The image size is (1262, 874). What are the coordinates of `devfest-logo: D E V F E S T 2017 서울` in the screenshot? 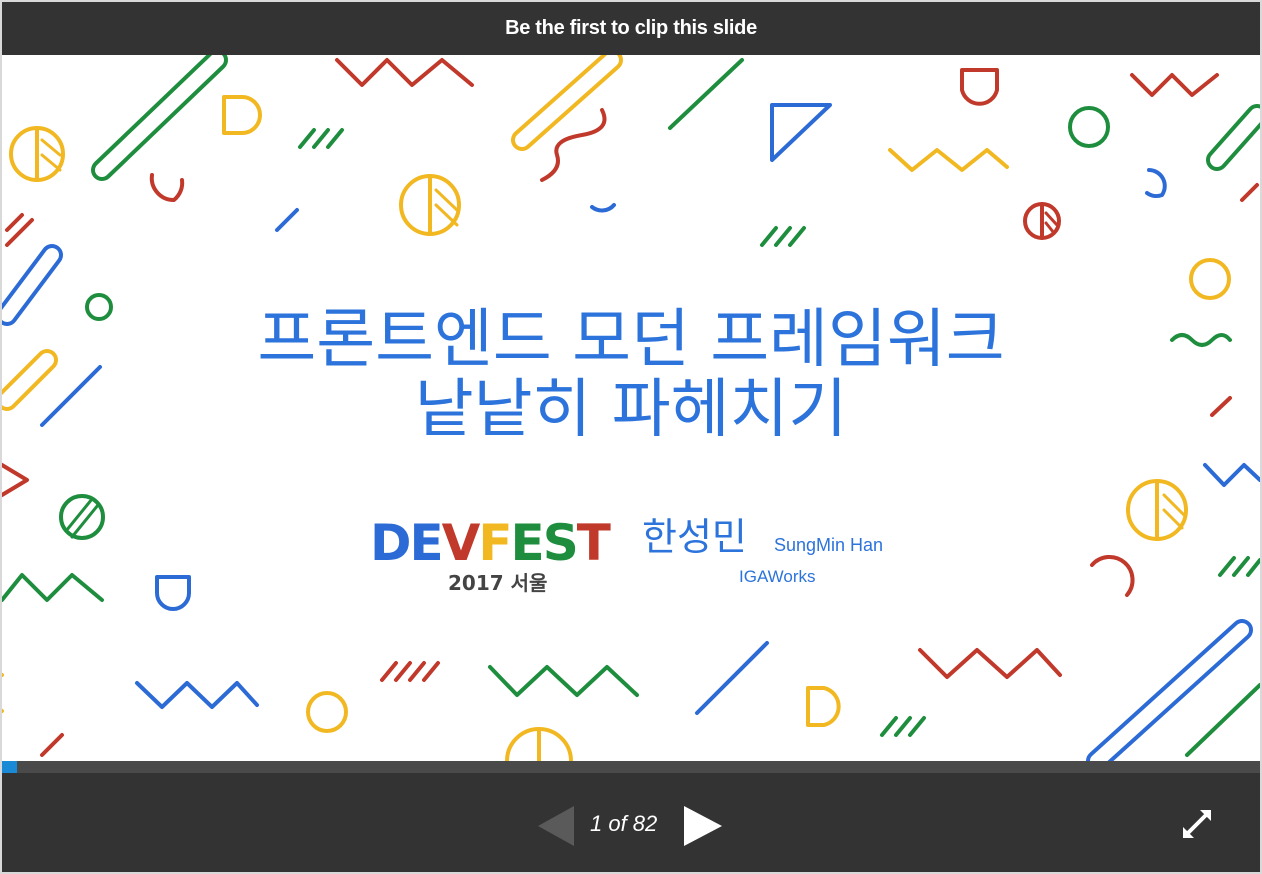 It's located at (495, 560).